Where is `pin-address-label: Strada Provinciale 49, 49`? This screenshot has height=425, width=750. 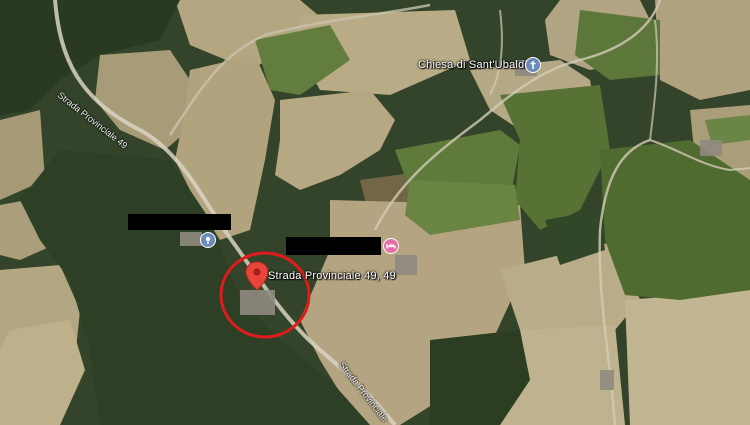
pin-address-label: Strada Provinciale 49, 49 is located at coordinates (332, 276).